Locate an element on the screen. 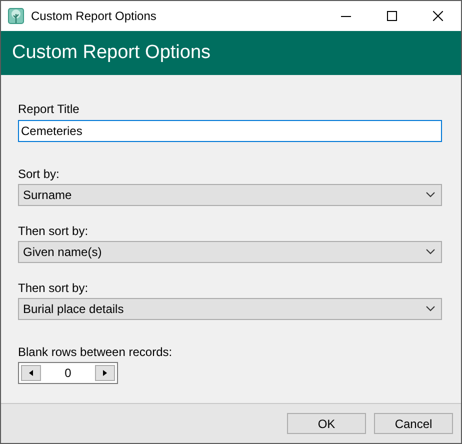 This screenshot has height=444, width=462. dropdown: Burial place details is located at coordinates (230, 309).